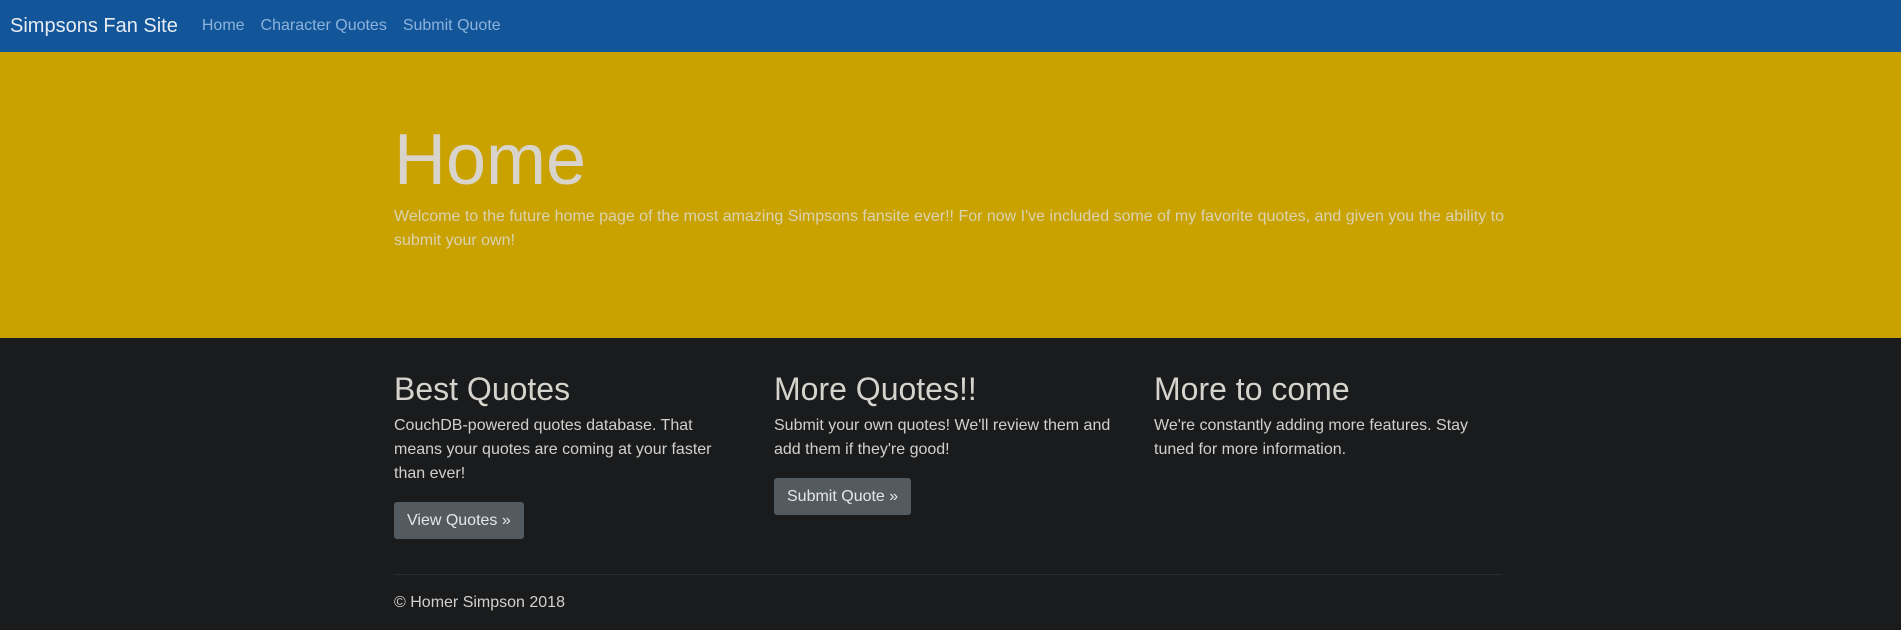 Image resolution: width=1901 pixels, height=630 pixels. What do you see at coordinates (948, 574) in the screenshot?
I see `footer-divider` at bounding box center [948, 574].